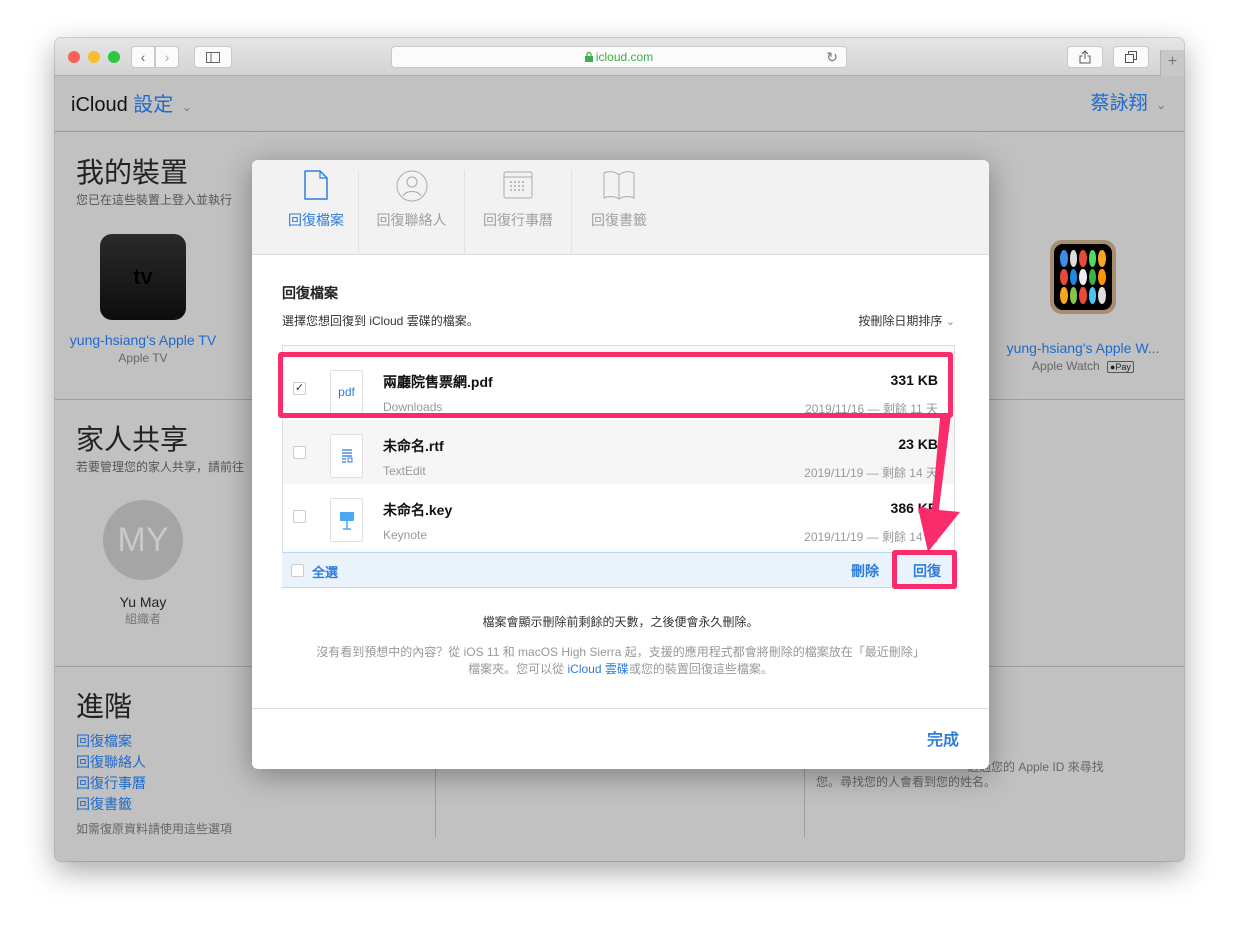 The image size is (1239, 935). Describe the element at coordinates (619, 220) in the screenshot. I see `tab-label: 回復書籤` at that location.